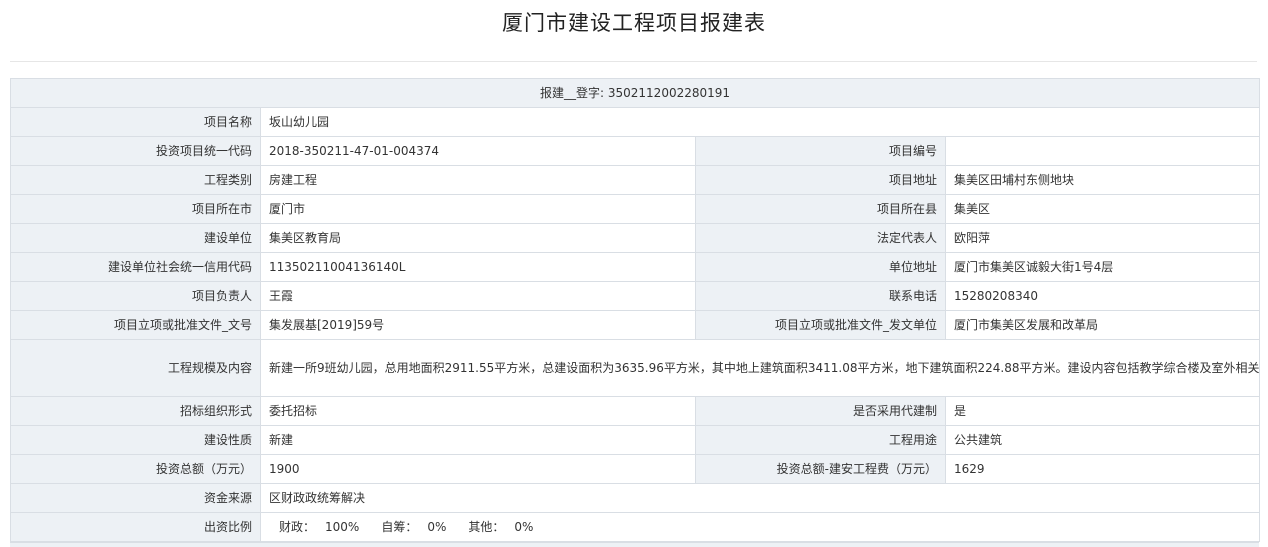  I want to click on project-no-value, so click(1102, 151).